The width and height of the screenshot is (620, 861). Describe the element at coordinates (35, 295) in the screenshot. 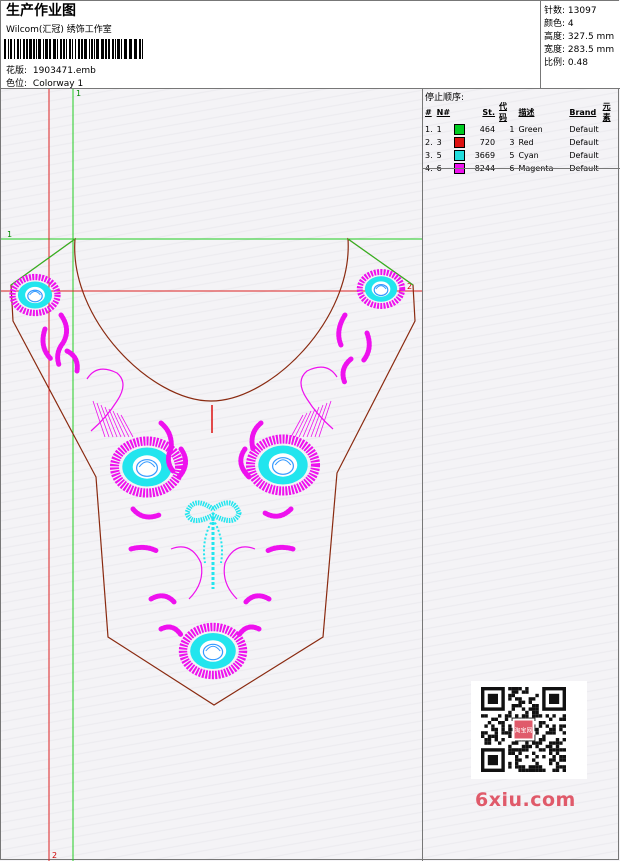

I see `flower-top-left` at that location.